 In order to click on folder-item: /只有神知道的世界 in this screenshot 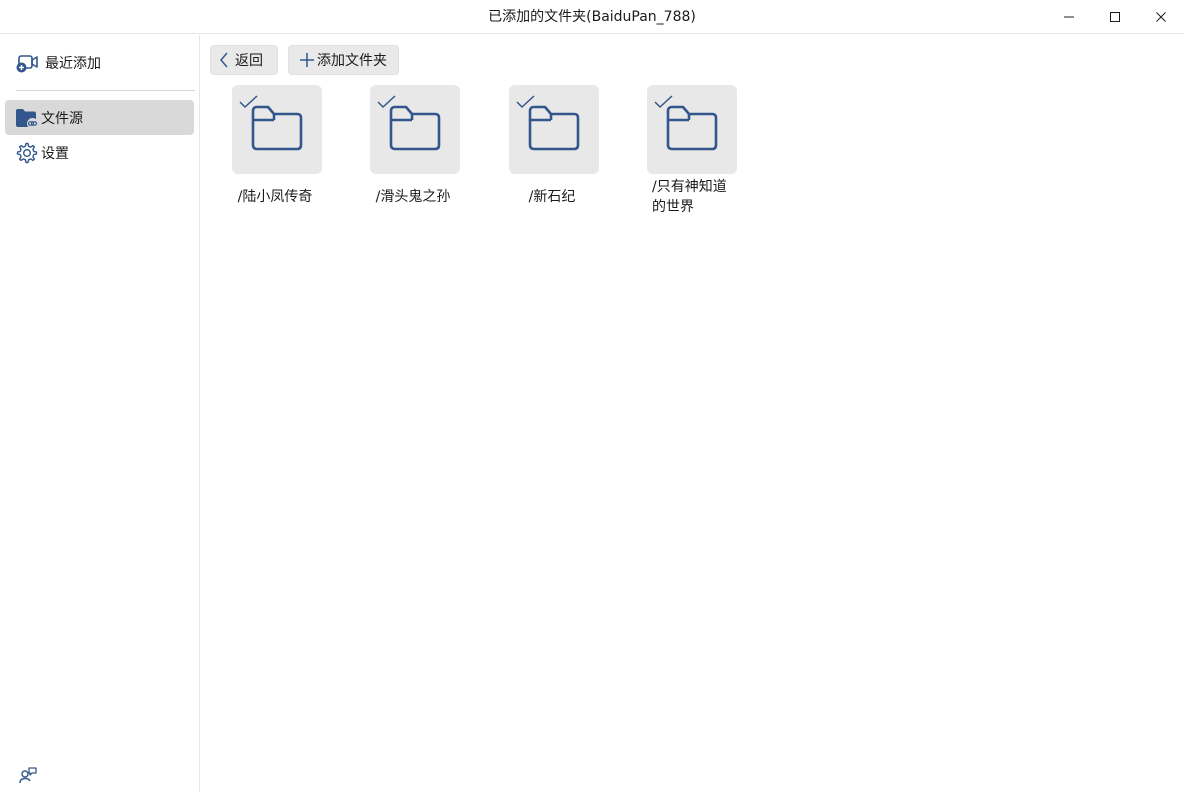, I will do `click(690, 155)`.